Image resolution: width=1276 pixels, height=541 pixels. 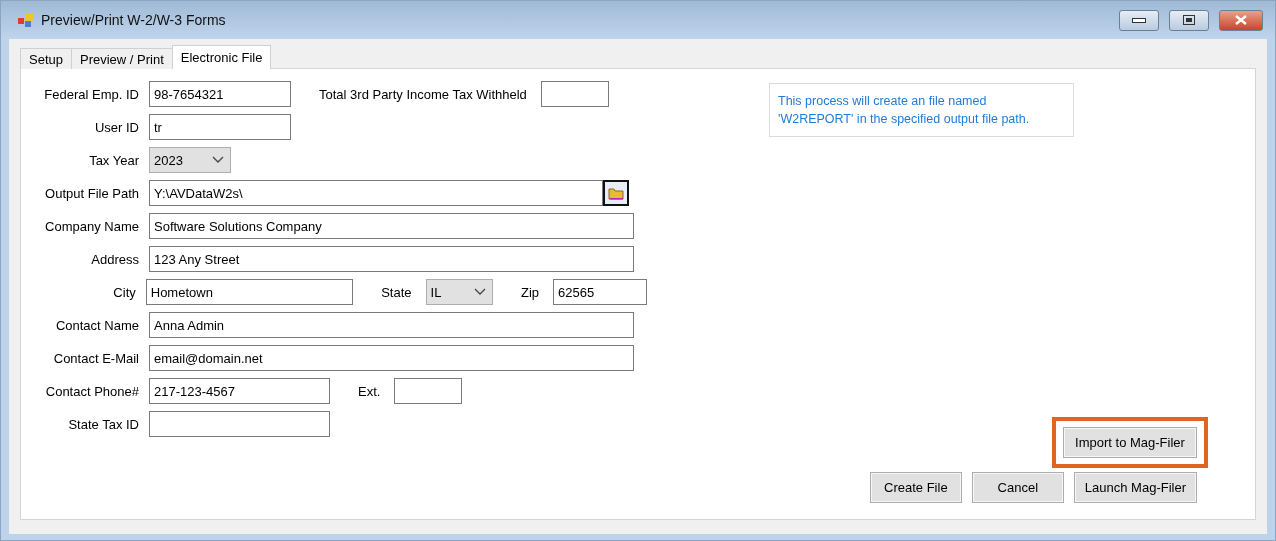 What do you see at coordinates (459, 292) in the screenshot?
I see `dropdown: IL` at bounding box center [459, 292].